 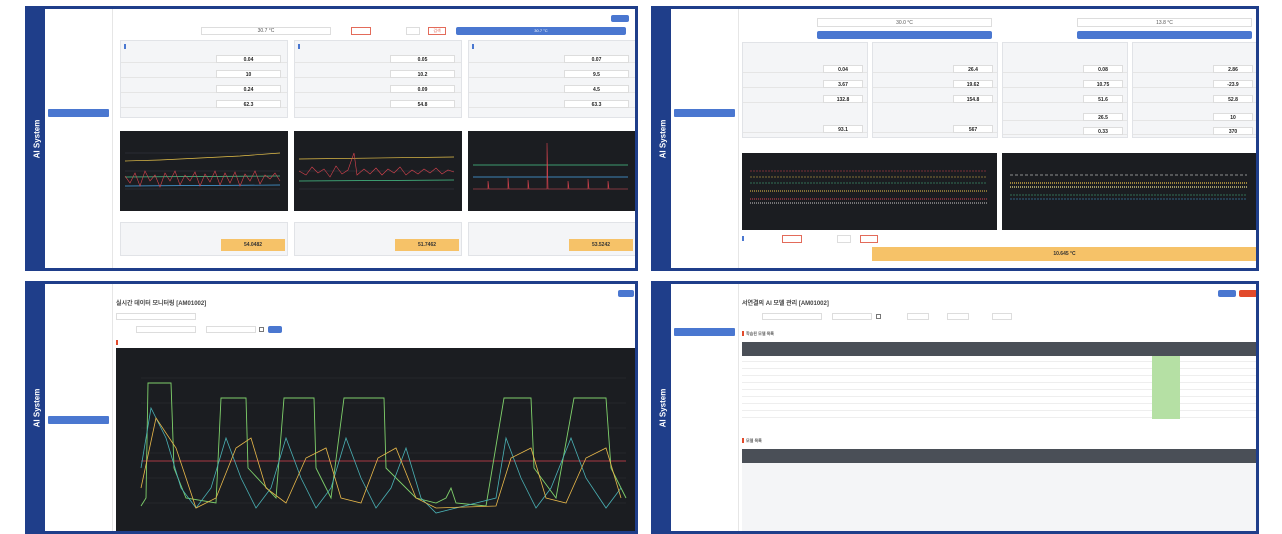 What do you see at coordinates (620, 18) in the screenshot?
I see `top-right-button` at bounding box center [620, 18].